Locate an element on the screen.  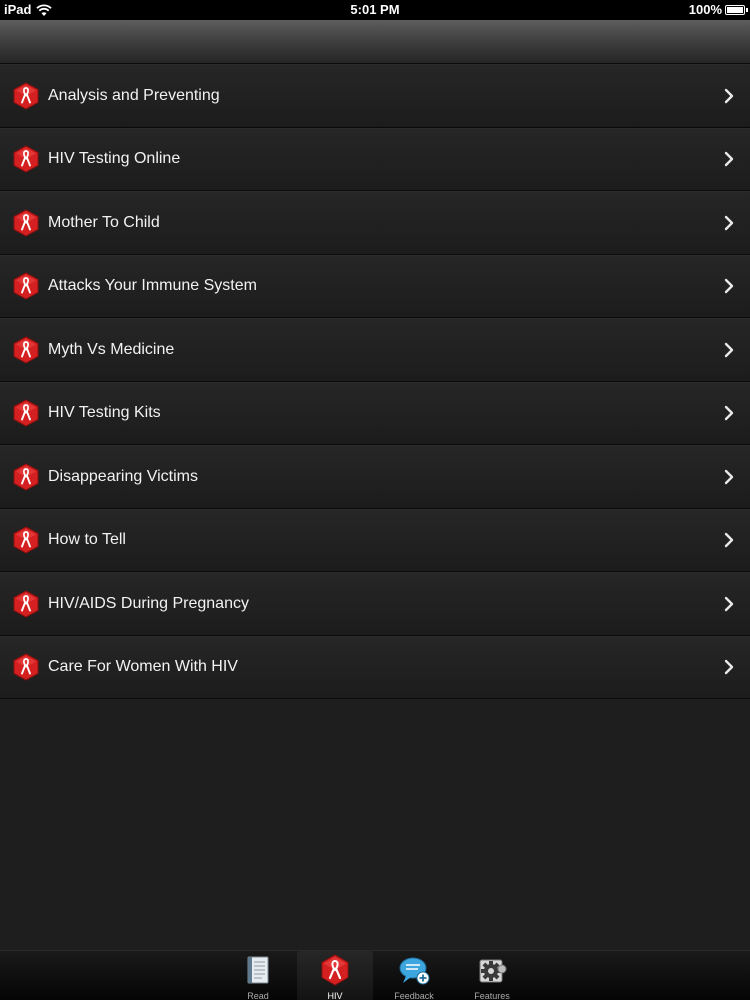
tab-hiv: HIV is located at coordinates (335, 975).